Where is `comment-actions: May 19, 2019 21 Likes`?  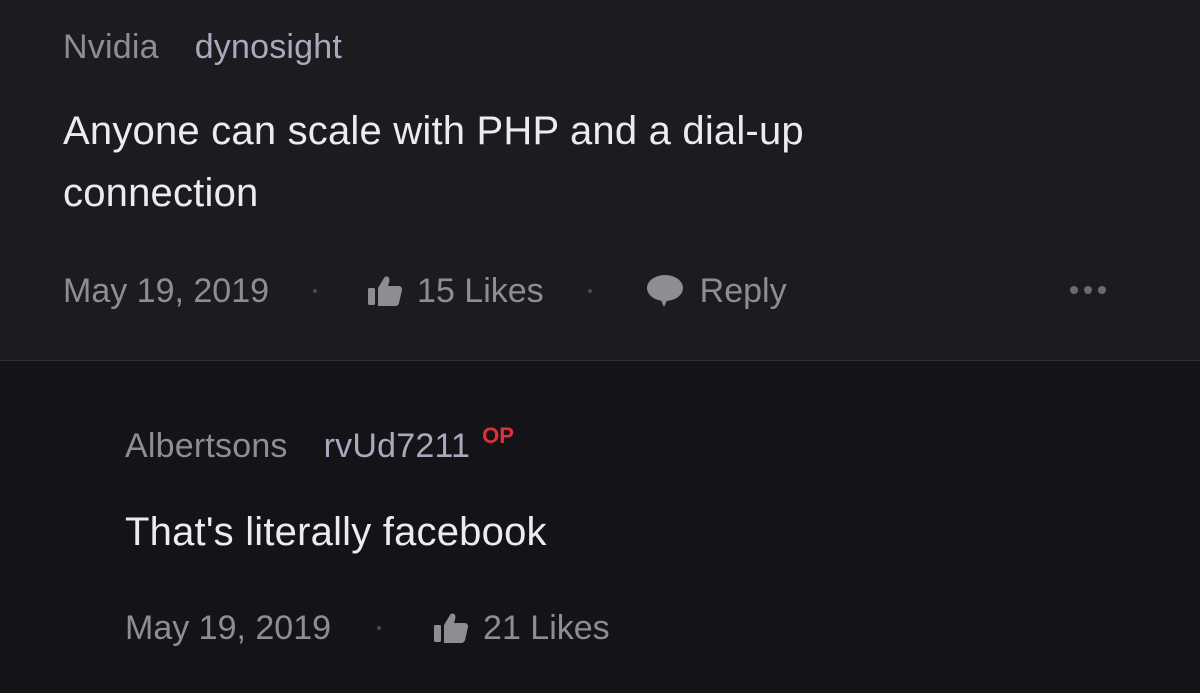 comment-actions: May 19, 2019 21 Likes is located at coordinates (367, 628).